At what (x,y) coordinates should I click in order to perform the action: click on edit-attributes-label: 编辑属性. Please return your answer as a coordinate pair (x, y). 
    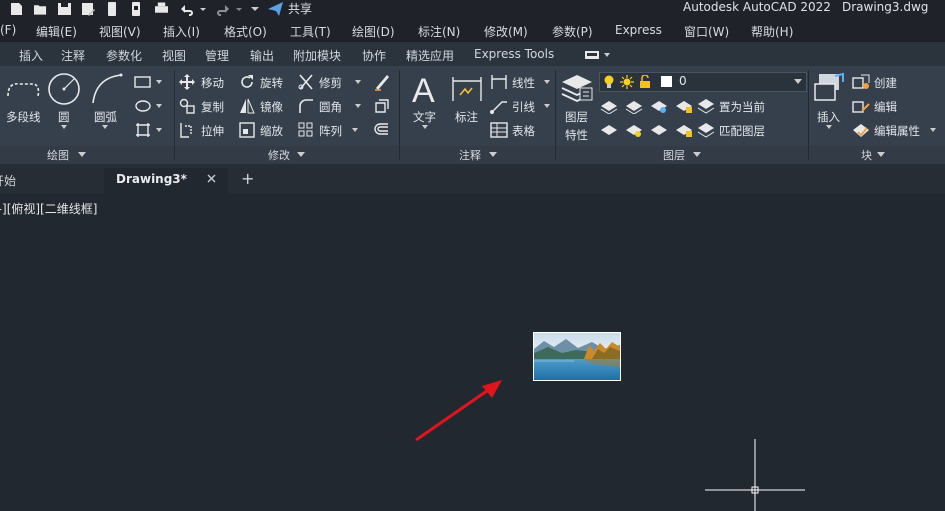
    Looking at the image, I should click on (897, 131).